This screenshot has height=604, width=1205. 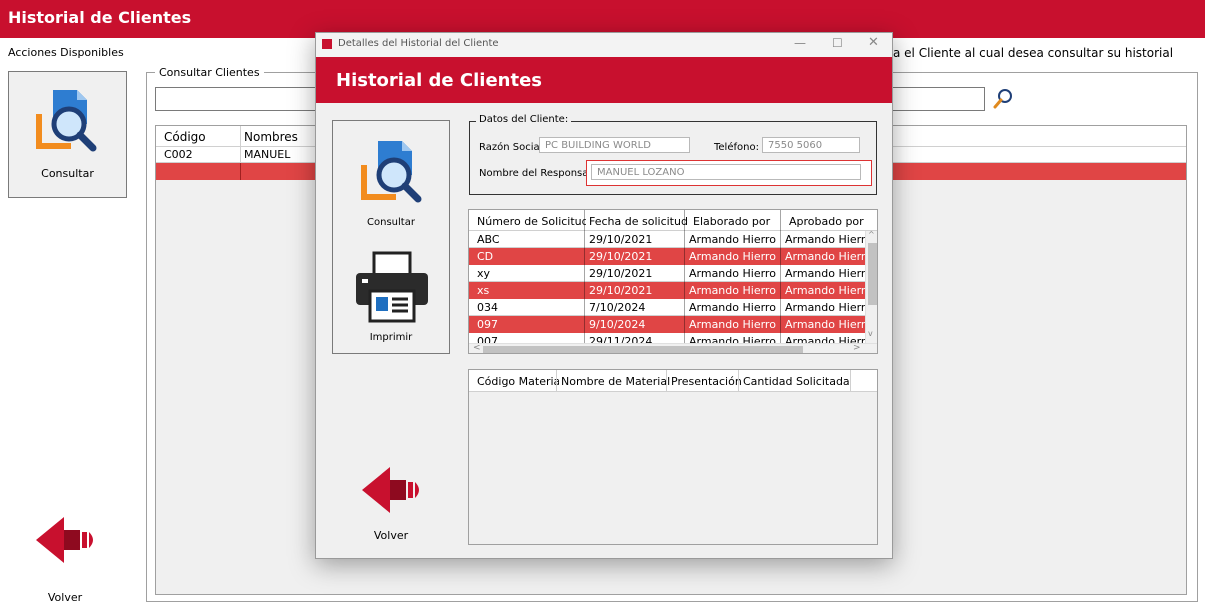 What do you see at coordinates (327, 44) in the screenshot?
I see `app-icon` at bounding box center [327, 44].